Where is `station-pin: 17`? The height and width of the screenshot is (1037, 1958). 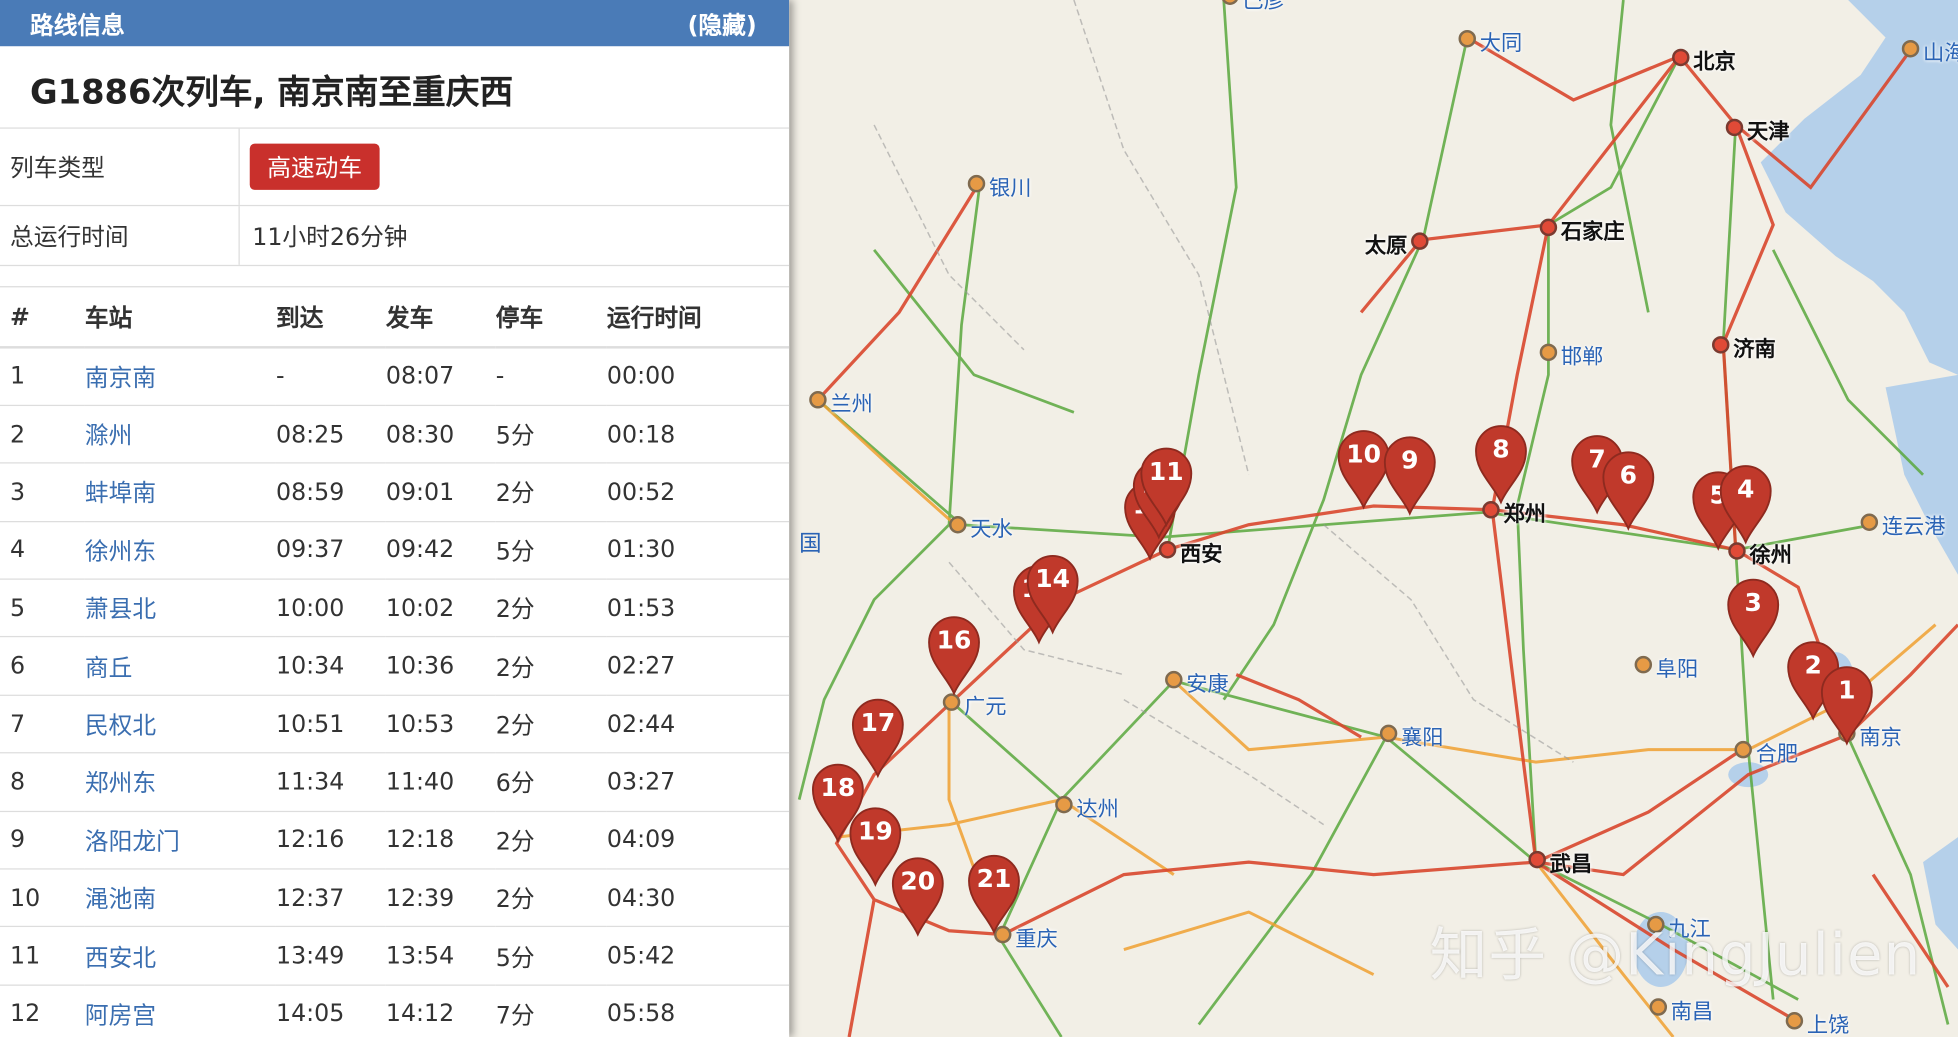 station-pin: 17 is located at coordinates (877, 737).